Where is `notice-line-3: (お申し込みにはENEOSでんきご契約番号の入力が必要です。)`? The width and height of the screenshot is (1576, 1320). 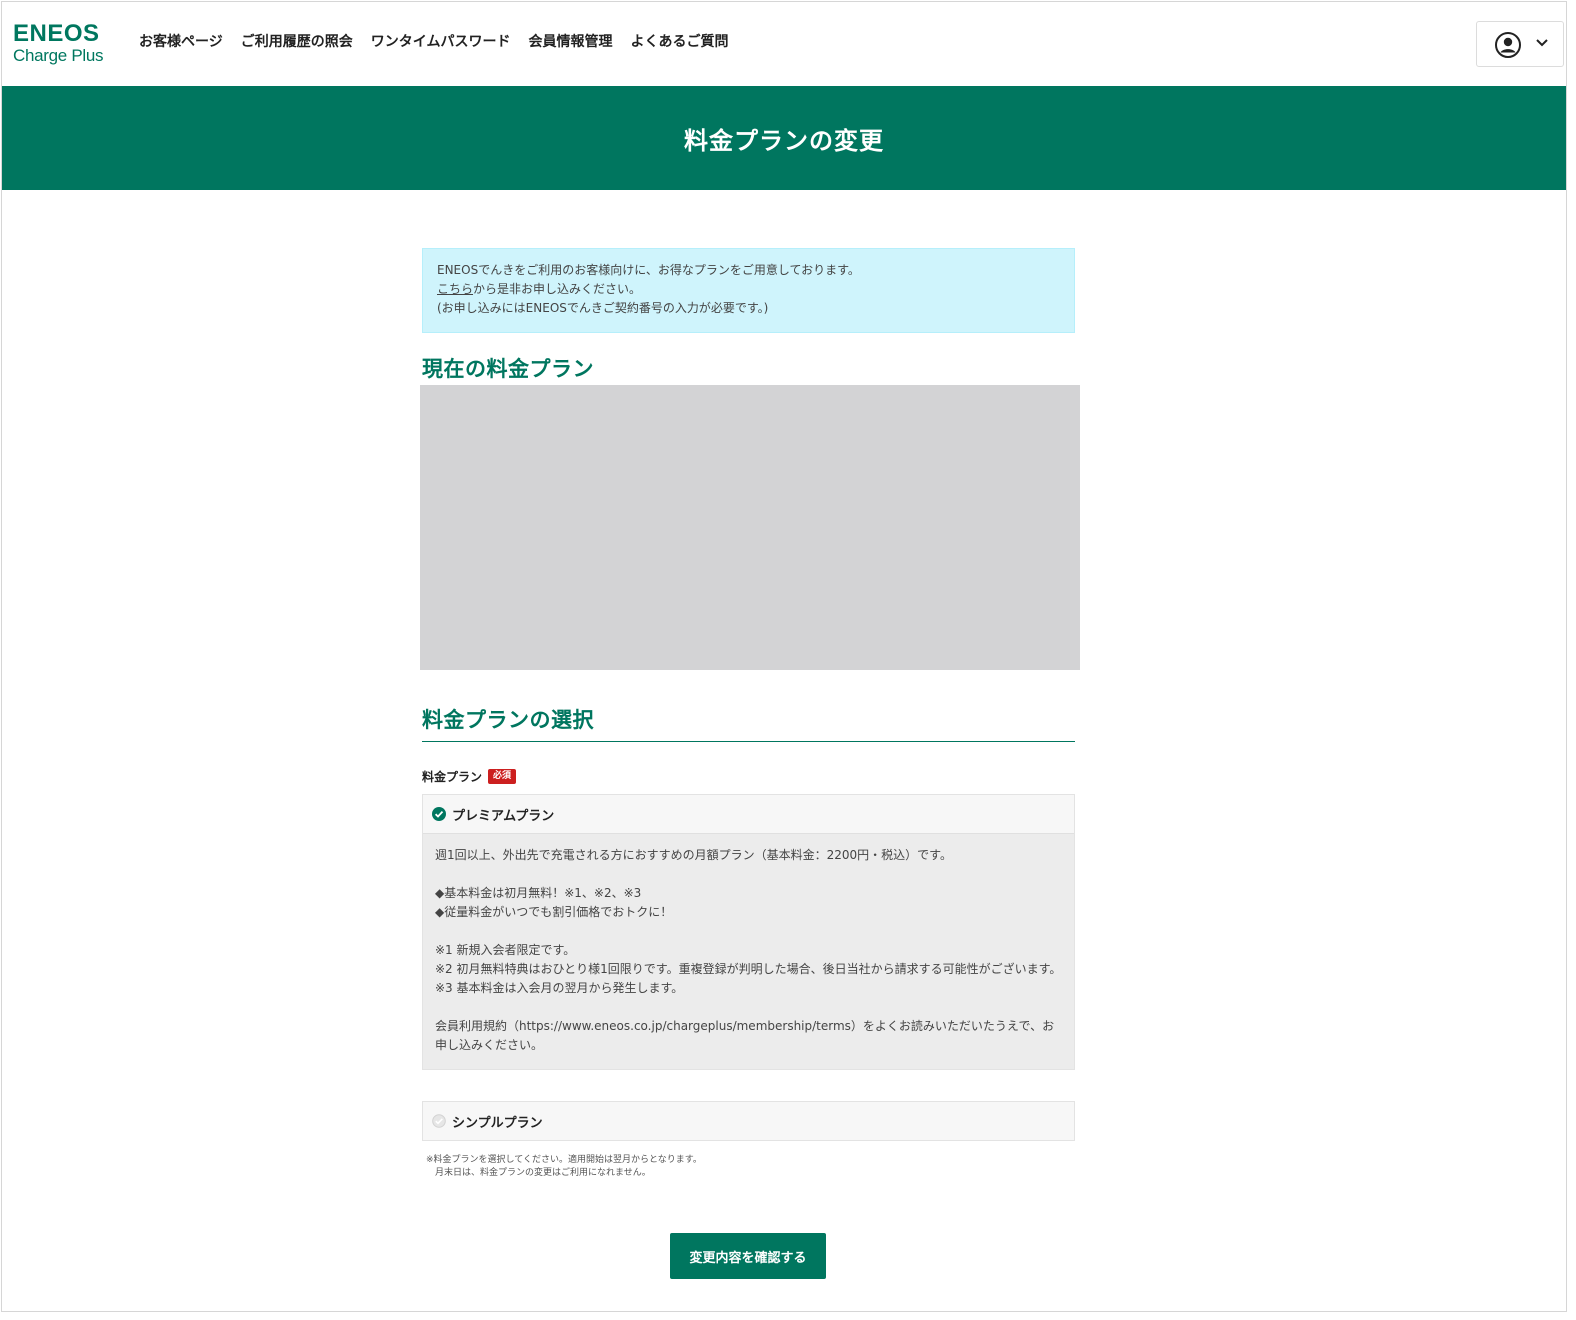
notice-line-3: (お申し込みにはENEOSでんきご契約番号の入力が必要です。) is located at coordinates (603, 308).